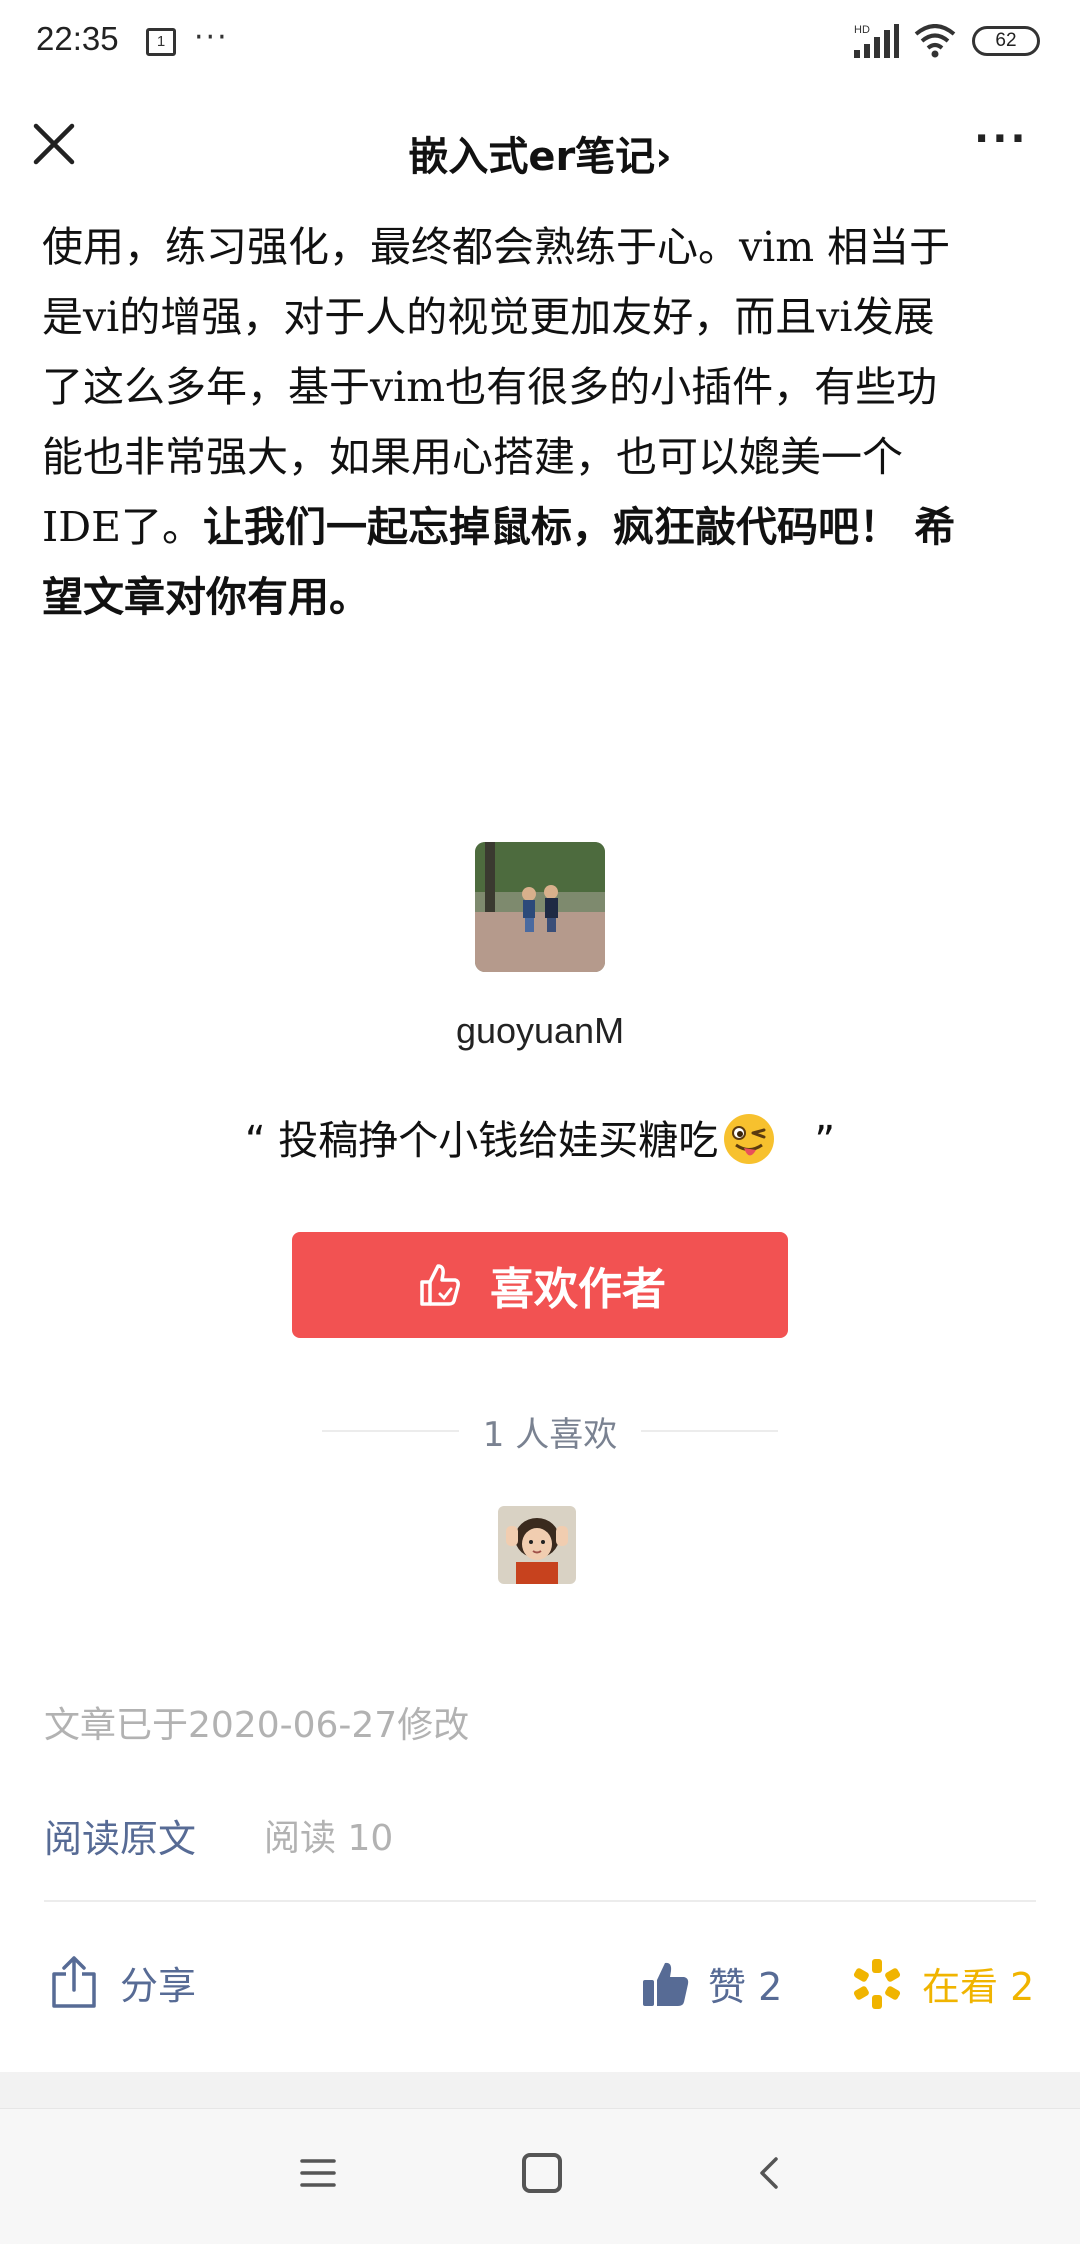 The image size is (1080, 2244). What do you see at coordinates (540, 43) in the screenshot?
I see `status-bar: 22:35 1 ··· HD 62` at bounding box center [540, 43].